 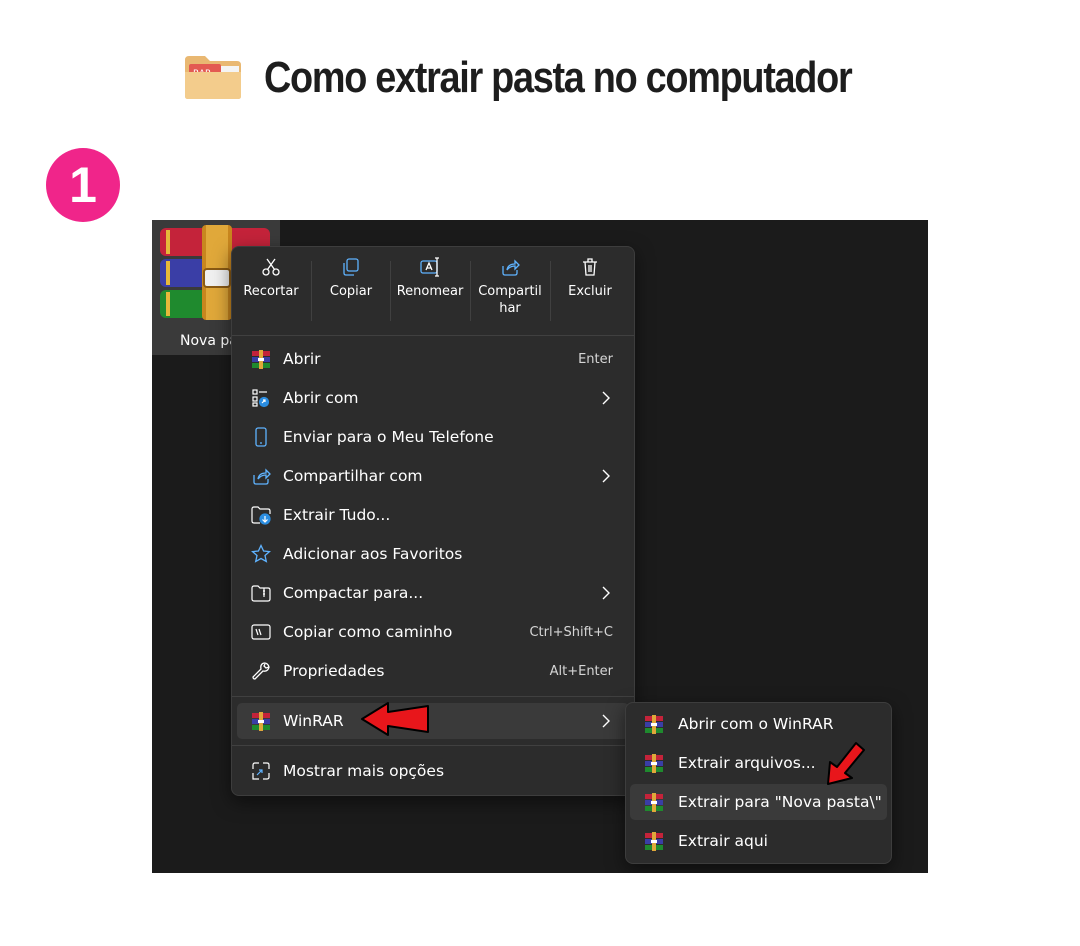 I want to click on cut-button: Recortar, so click(x=271, y=294).